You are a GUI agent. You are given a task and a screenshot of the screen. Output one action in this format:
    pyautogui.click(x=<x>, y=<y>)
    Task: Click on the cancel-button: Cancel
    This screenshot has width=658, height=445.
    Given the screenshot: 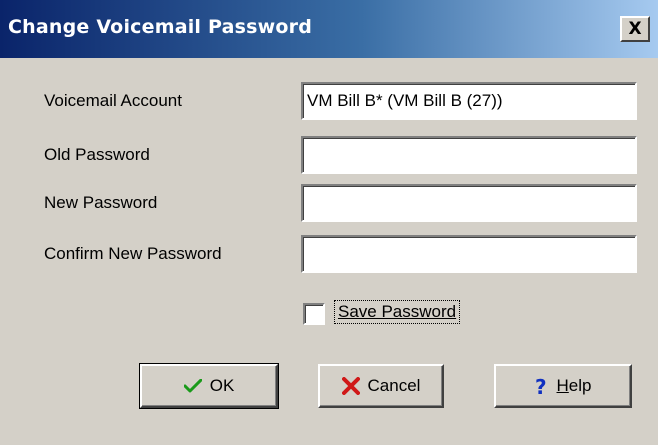 What is the action you would take?
    pyautogui.click(x=381, y=386)
    